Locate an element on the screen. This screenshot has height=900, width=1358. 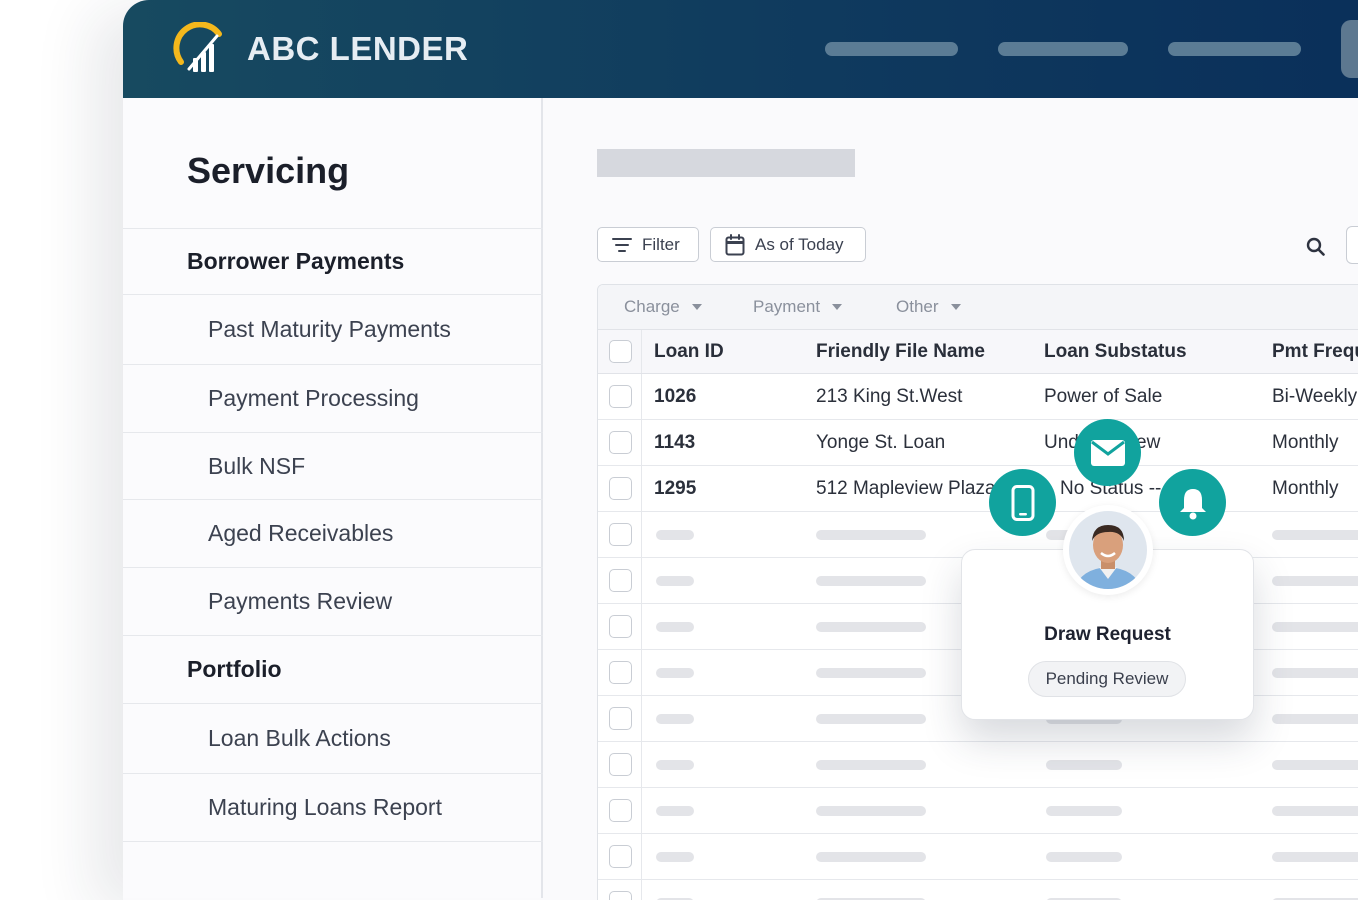
email-icon is located at coordinates (1107, 452).